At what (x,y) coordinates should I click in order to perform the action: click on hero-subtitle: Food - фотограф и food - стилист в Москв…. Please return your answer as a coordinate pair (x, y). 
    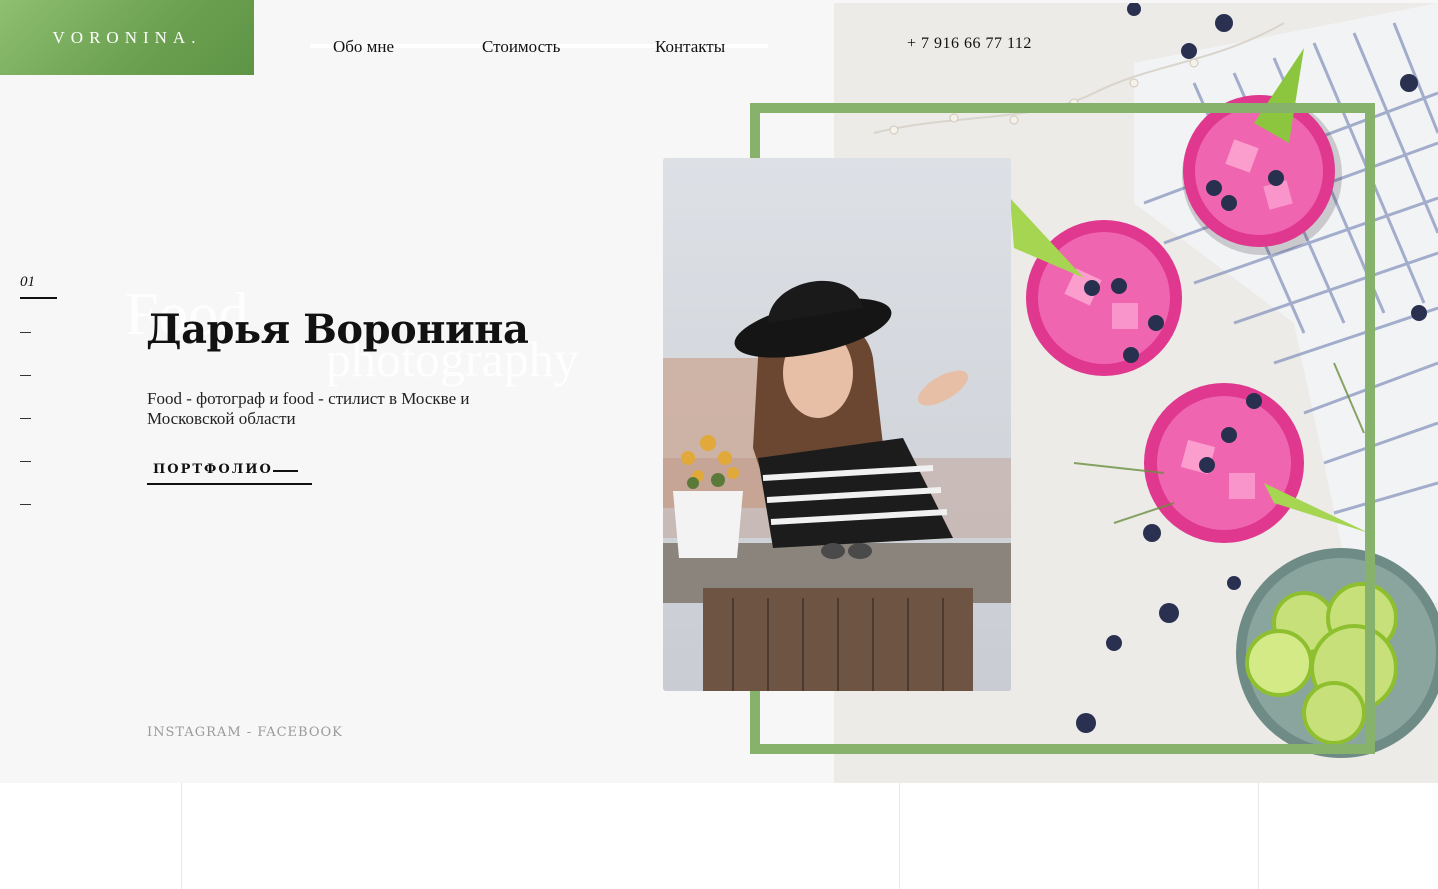
    Looking at the image, I should click on (308, 408).